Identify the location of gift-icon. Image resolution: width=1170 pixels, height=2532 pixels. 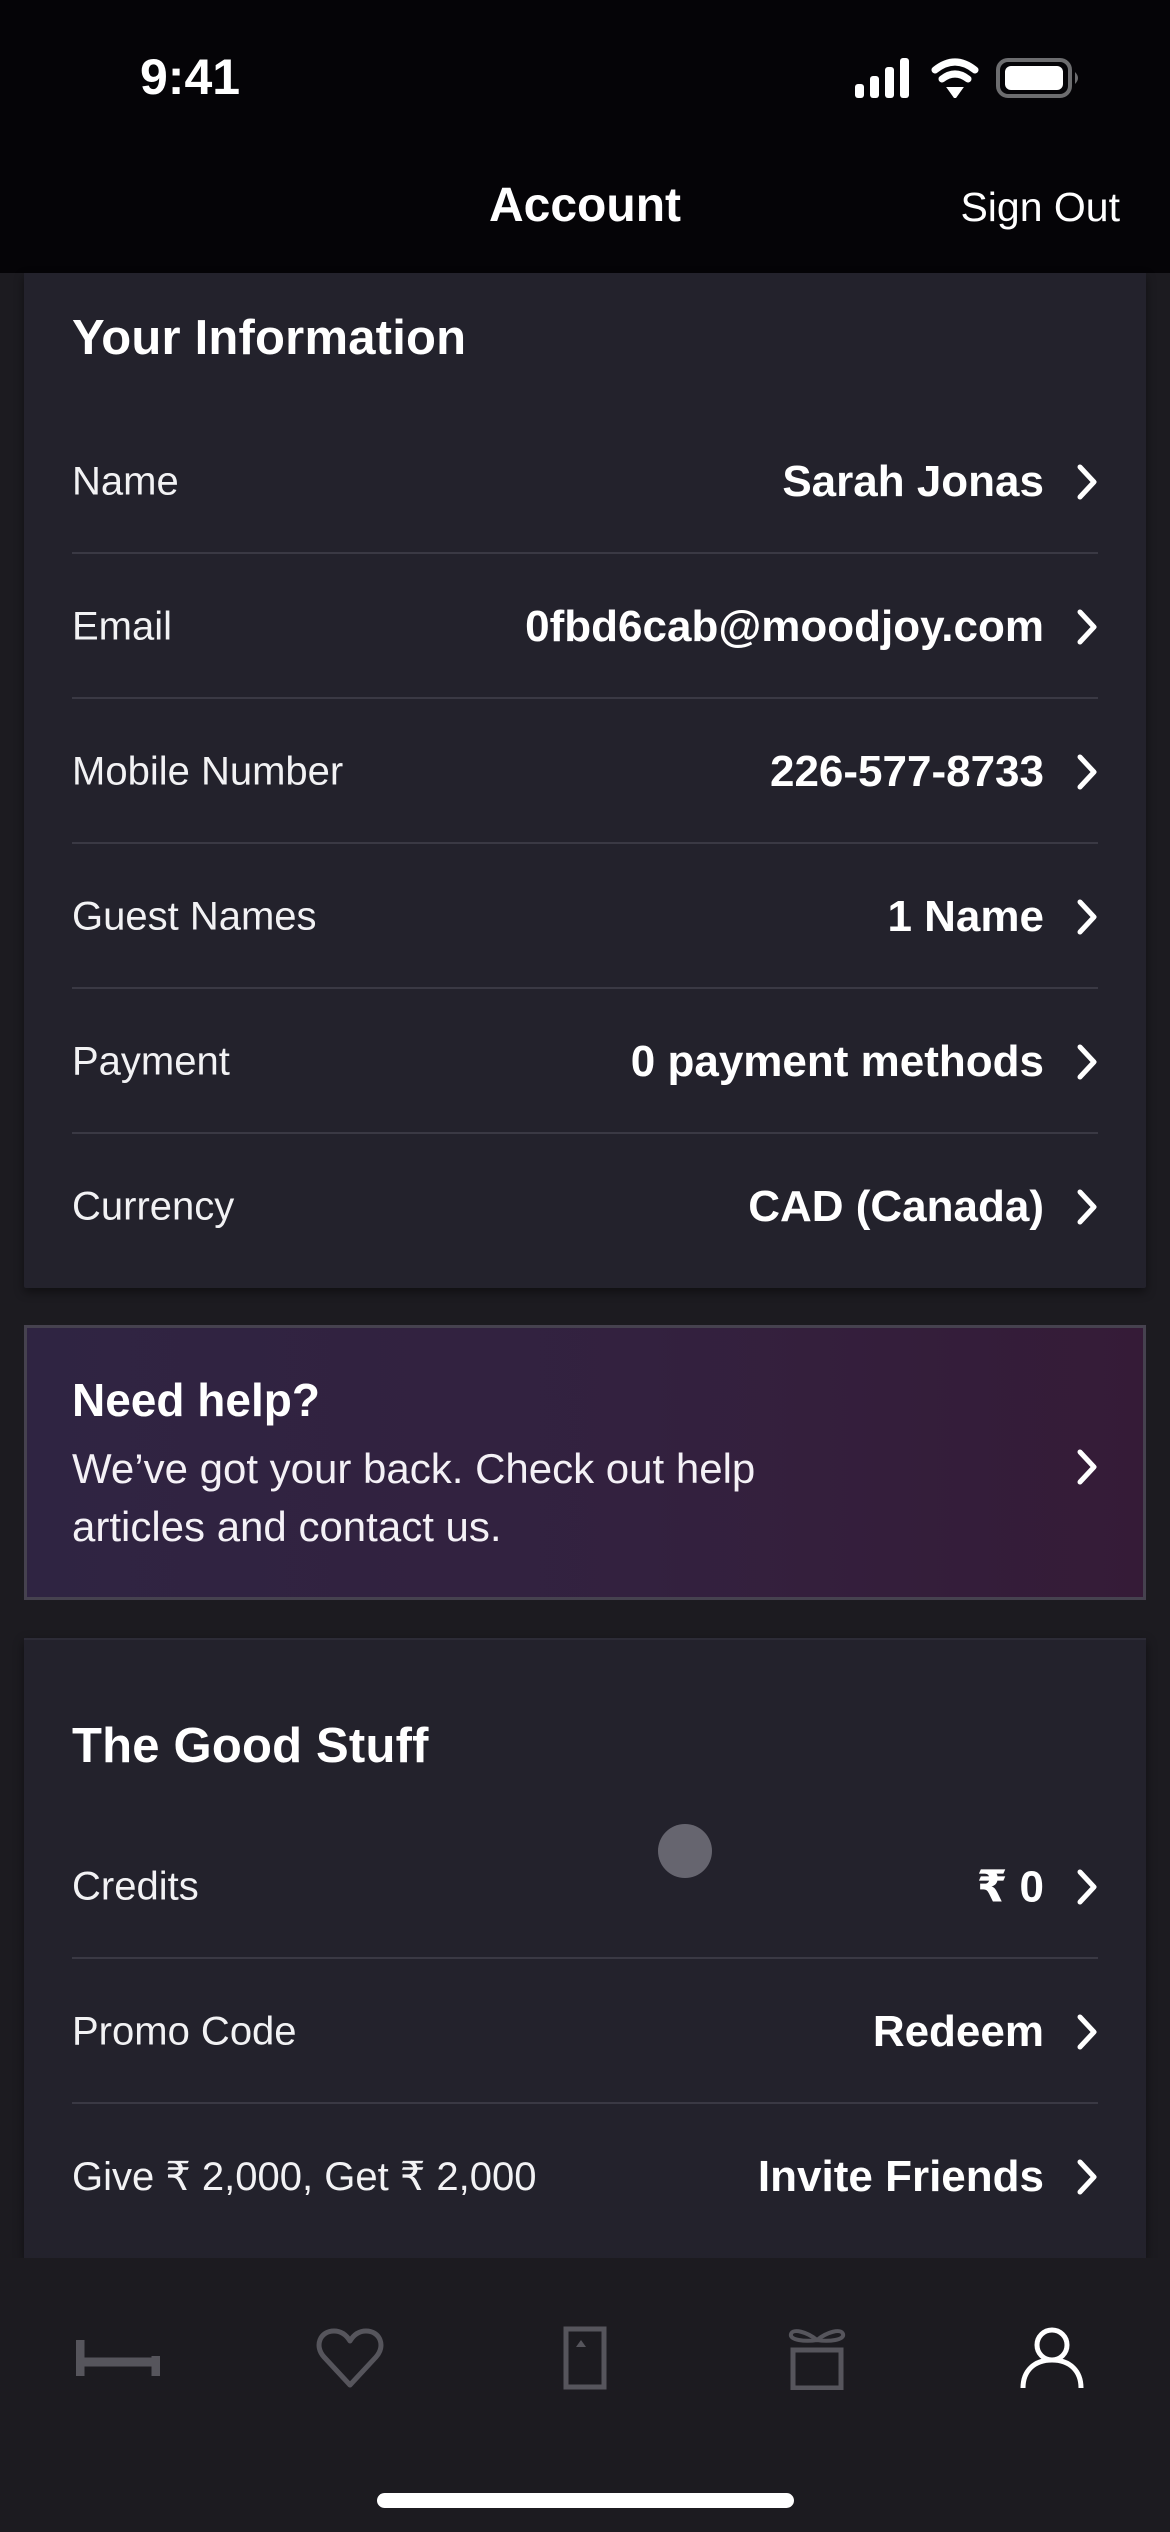
(817, 2359).